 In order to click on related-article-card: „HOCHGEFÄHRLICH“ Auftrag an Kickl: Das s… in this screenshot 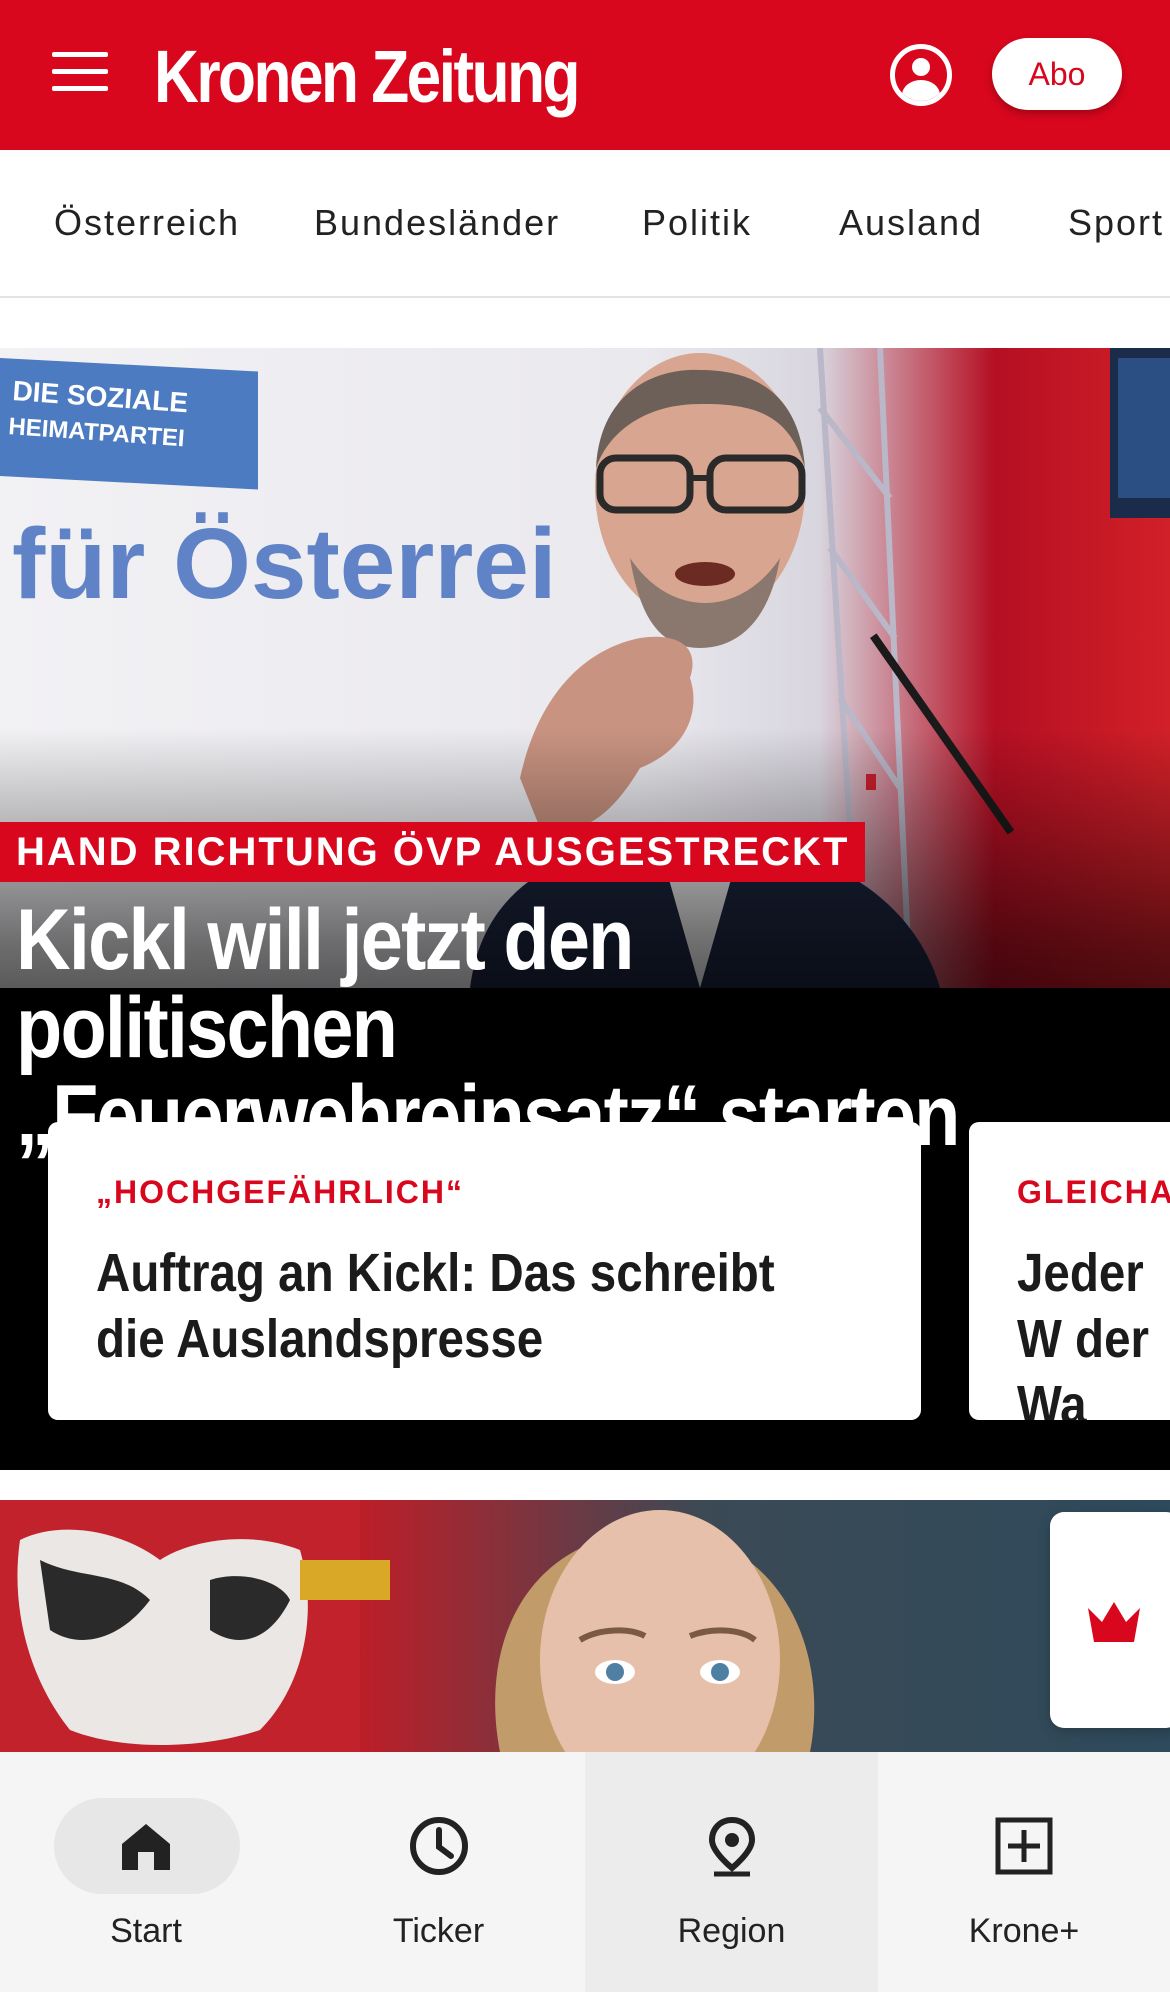, I will do `click(484, 1271)`.